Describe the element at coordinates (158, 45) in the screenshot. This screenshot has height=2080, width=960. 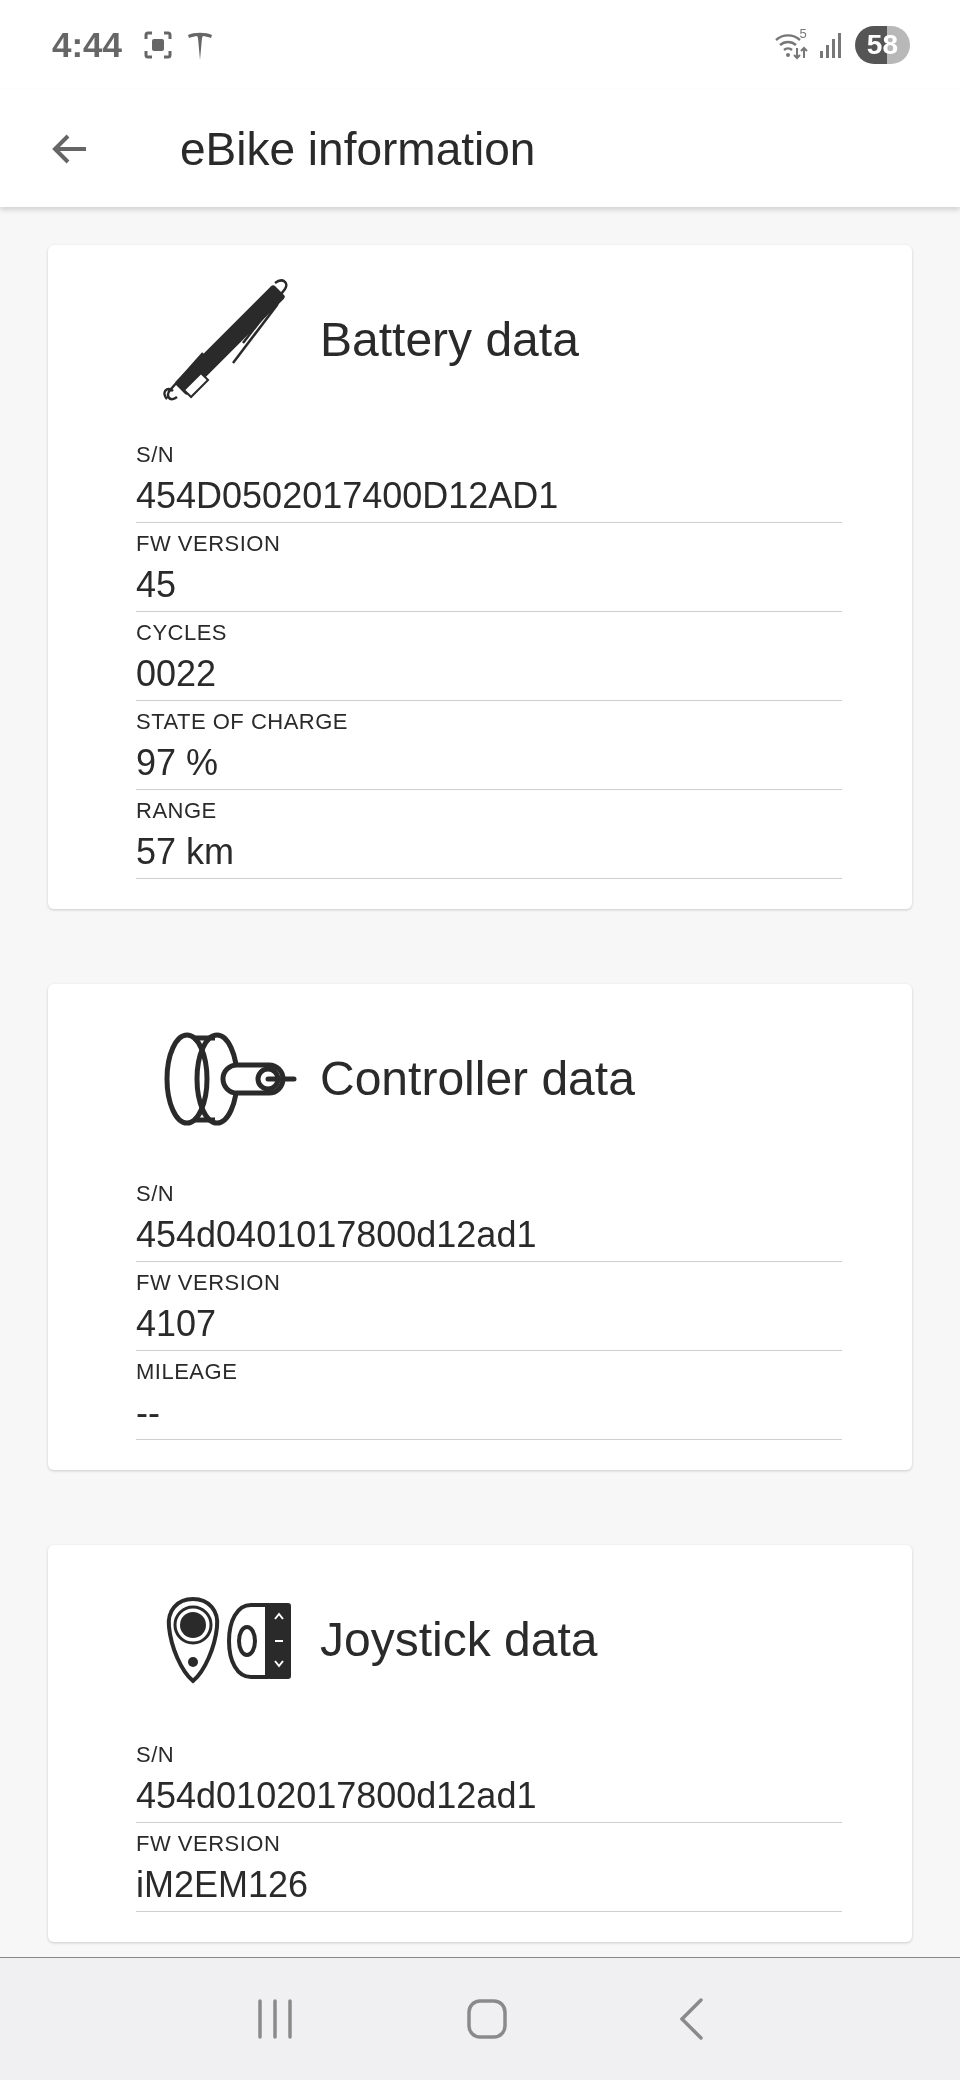
I see `screenshot-icon` at that location.